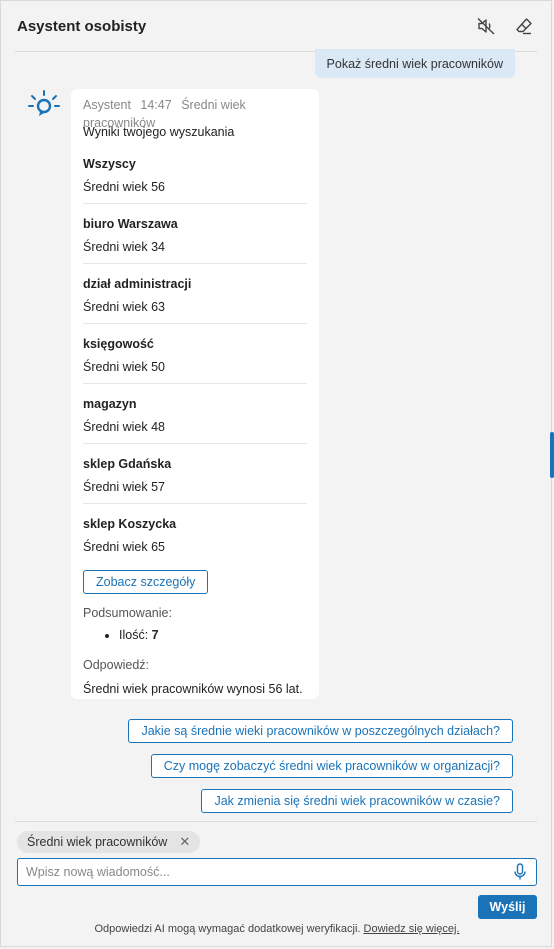 The width and height of the screenshot is (554, 949). I want to click on header: Asystent osobisty, so click(276, 26).